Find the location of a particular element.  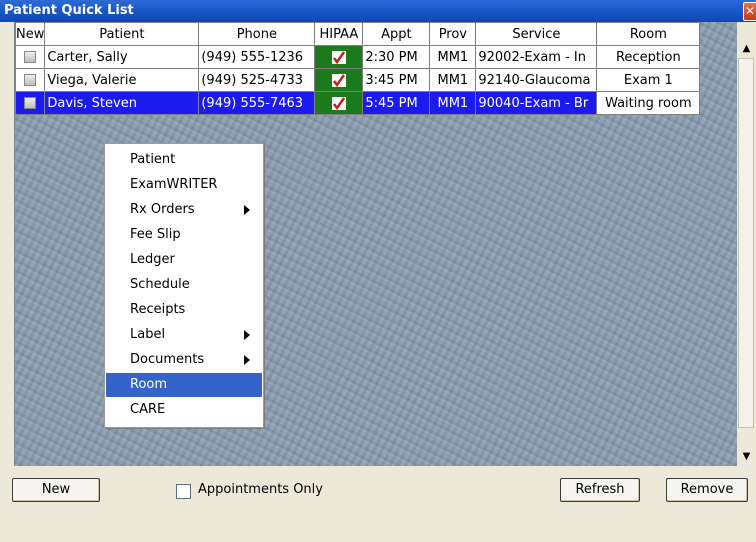

phone-cell: (949) 525-4733 is located at coordinates (257, 80).